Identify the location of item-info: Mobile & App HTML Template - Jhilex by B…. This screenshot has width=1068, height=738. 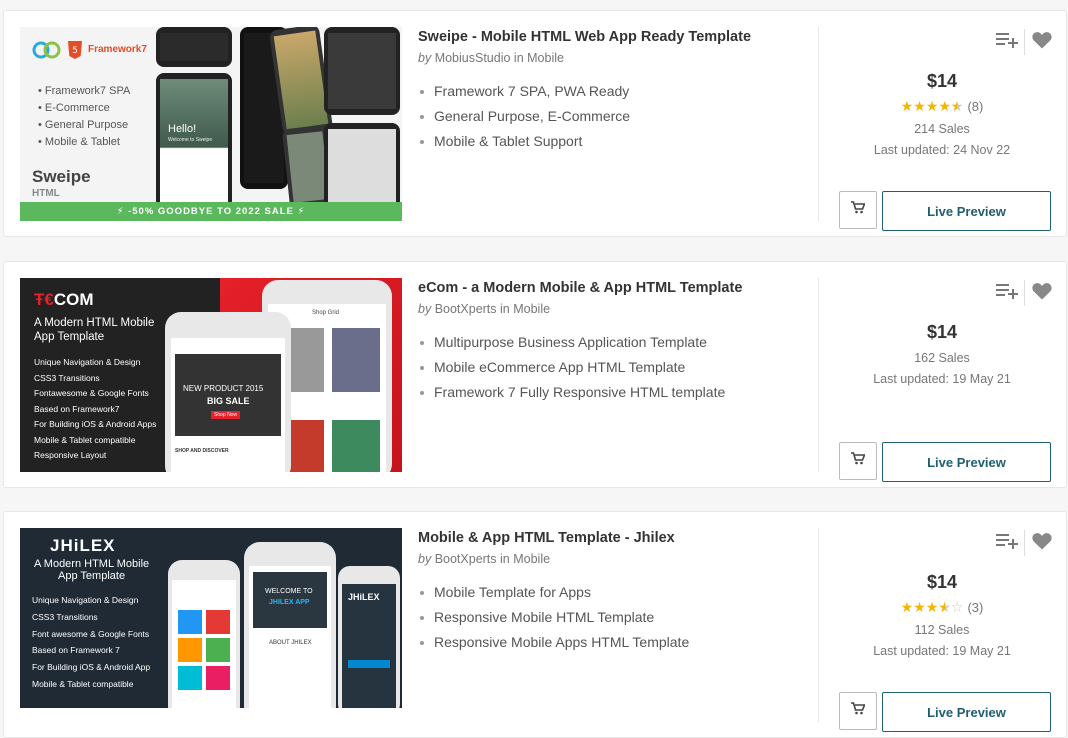
(608, 591).